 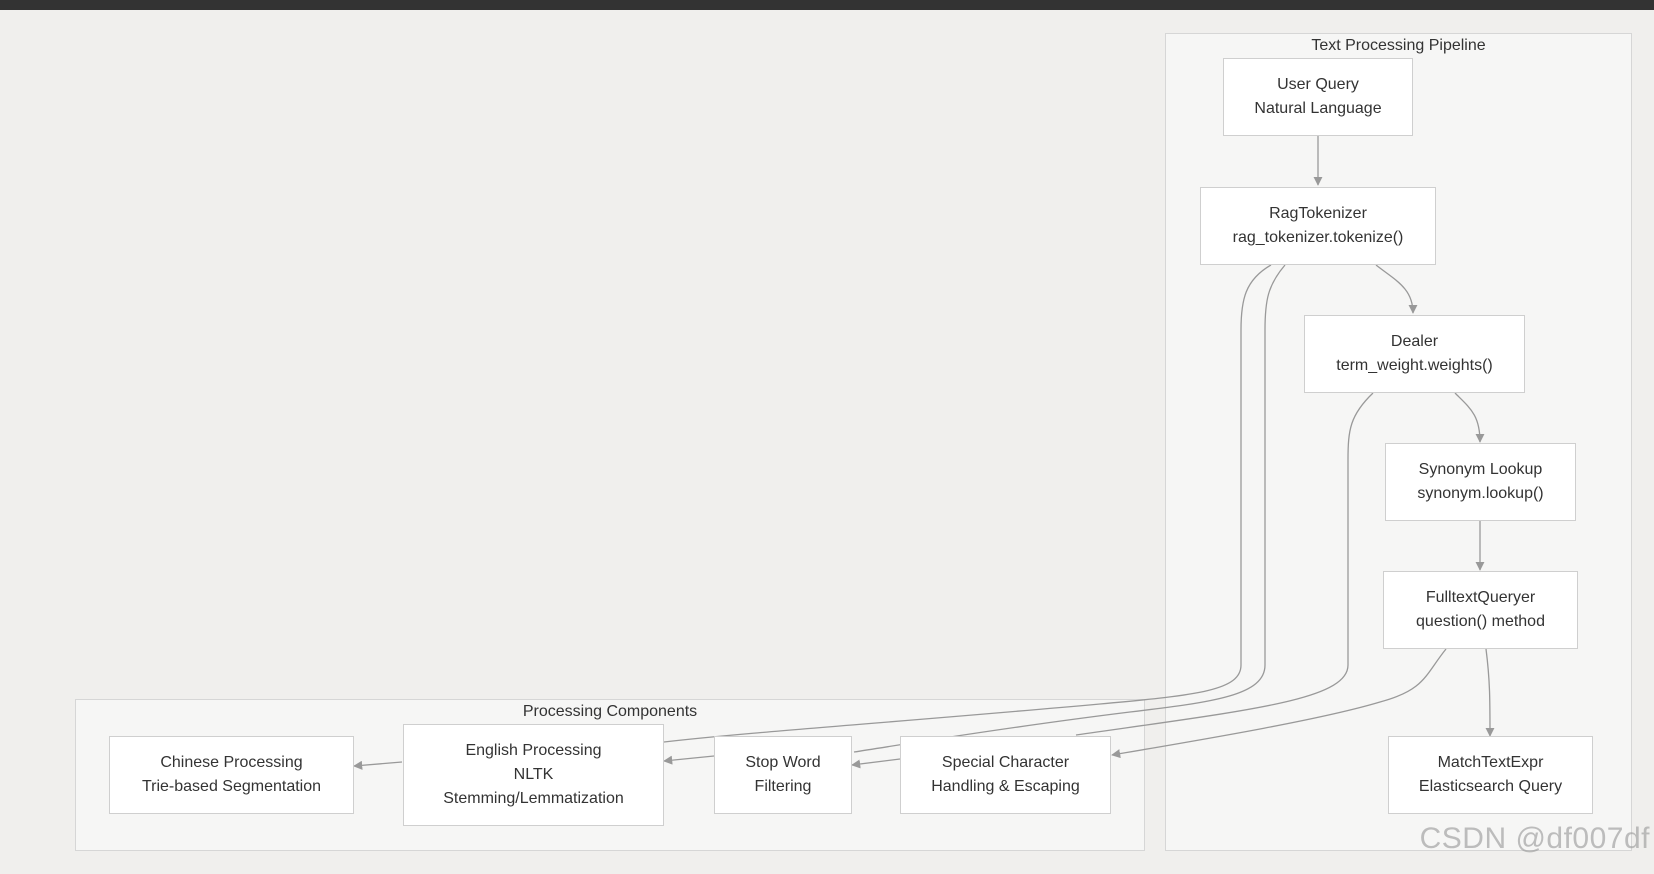 What do you see at coordinates (783, 762) in the screenshot?
I see `node-stop-word-filtering-title: Stop Word` at bounding box center [783, 762].